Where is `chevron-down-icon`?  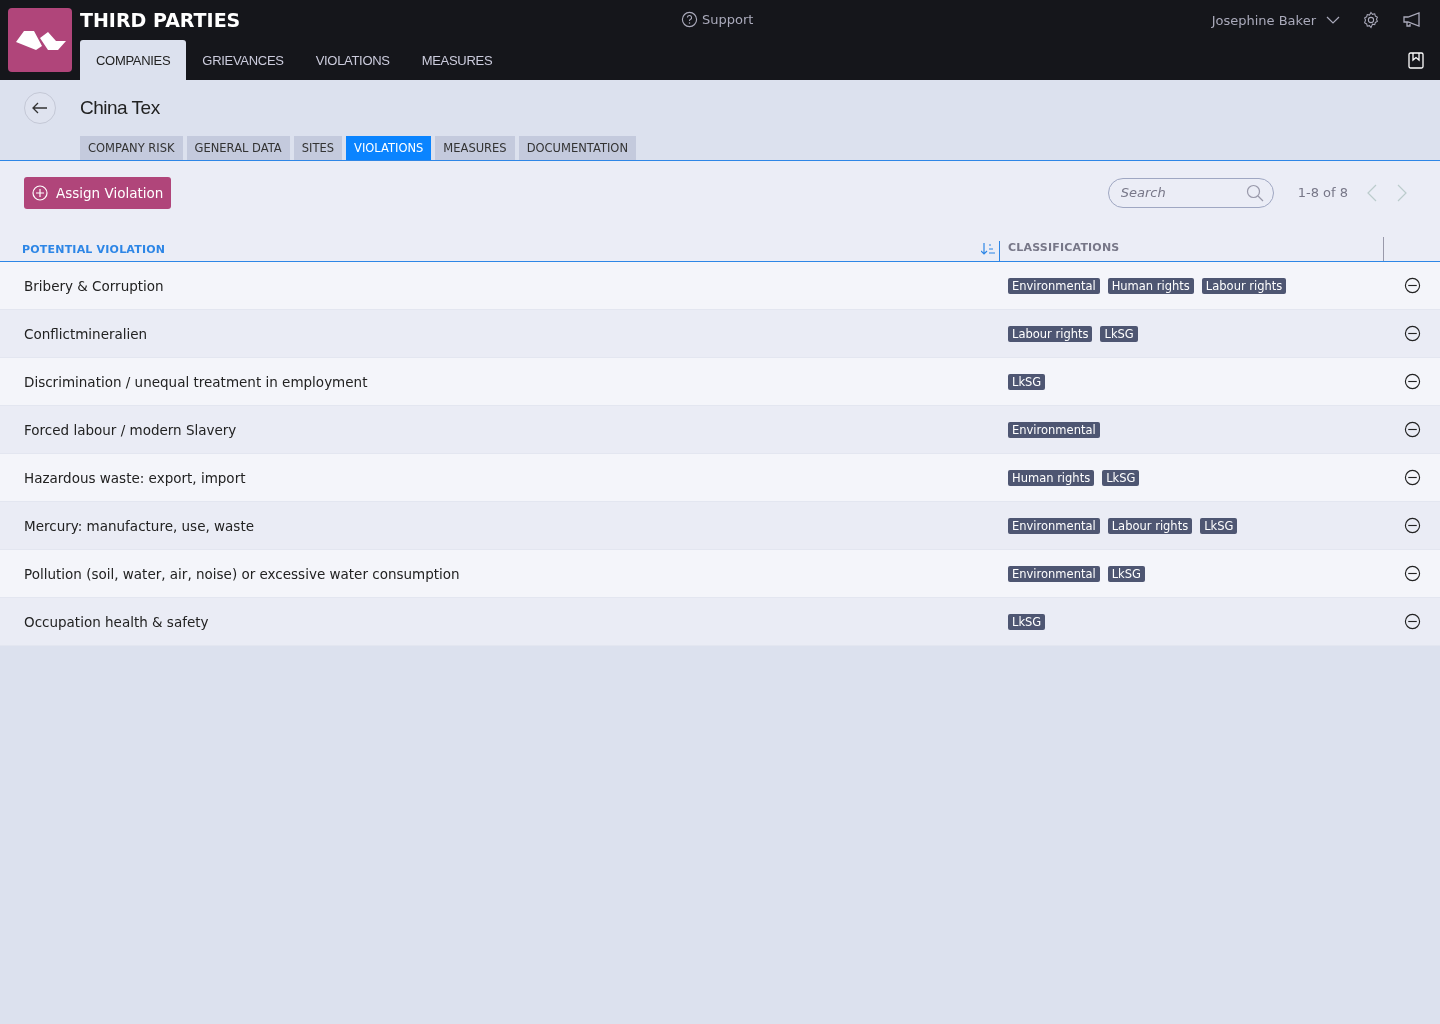 chevron-down-icon is located at coordinates (1333, 20).